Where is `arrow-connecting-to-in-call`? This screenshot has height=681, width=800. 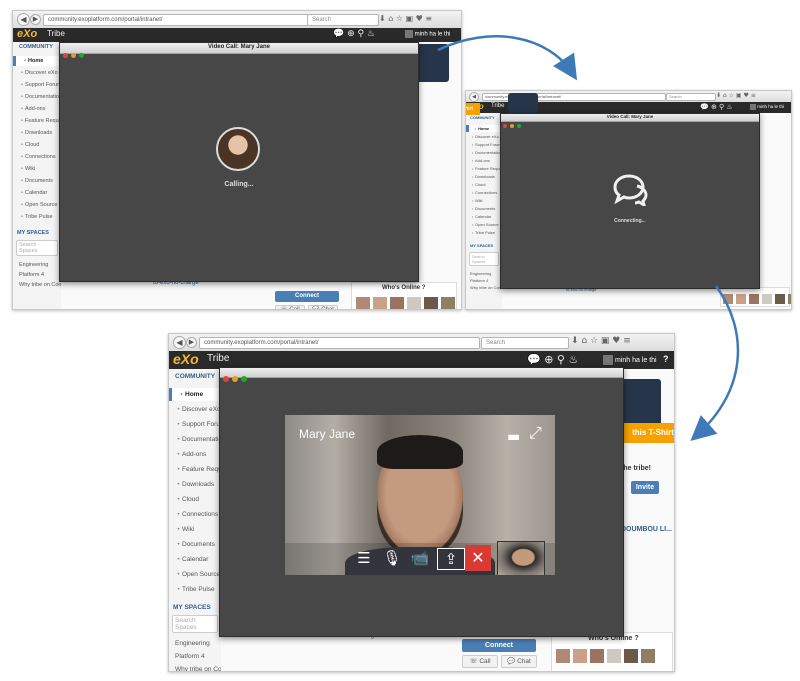
arrow-connecting-to-in-call is located at coordinates (715, 363).